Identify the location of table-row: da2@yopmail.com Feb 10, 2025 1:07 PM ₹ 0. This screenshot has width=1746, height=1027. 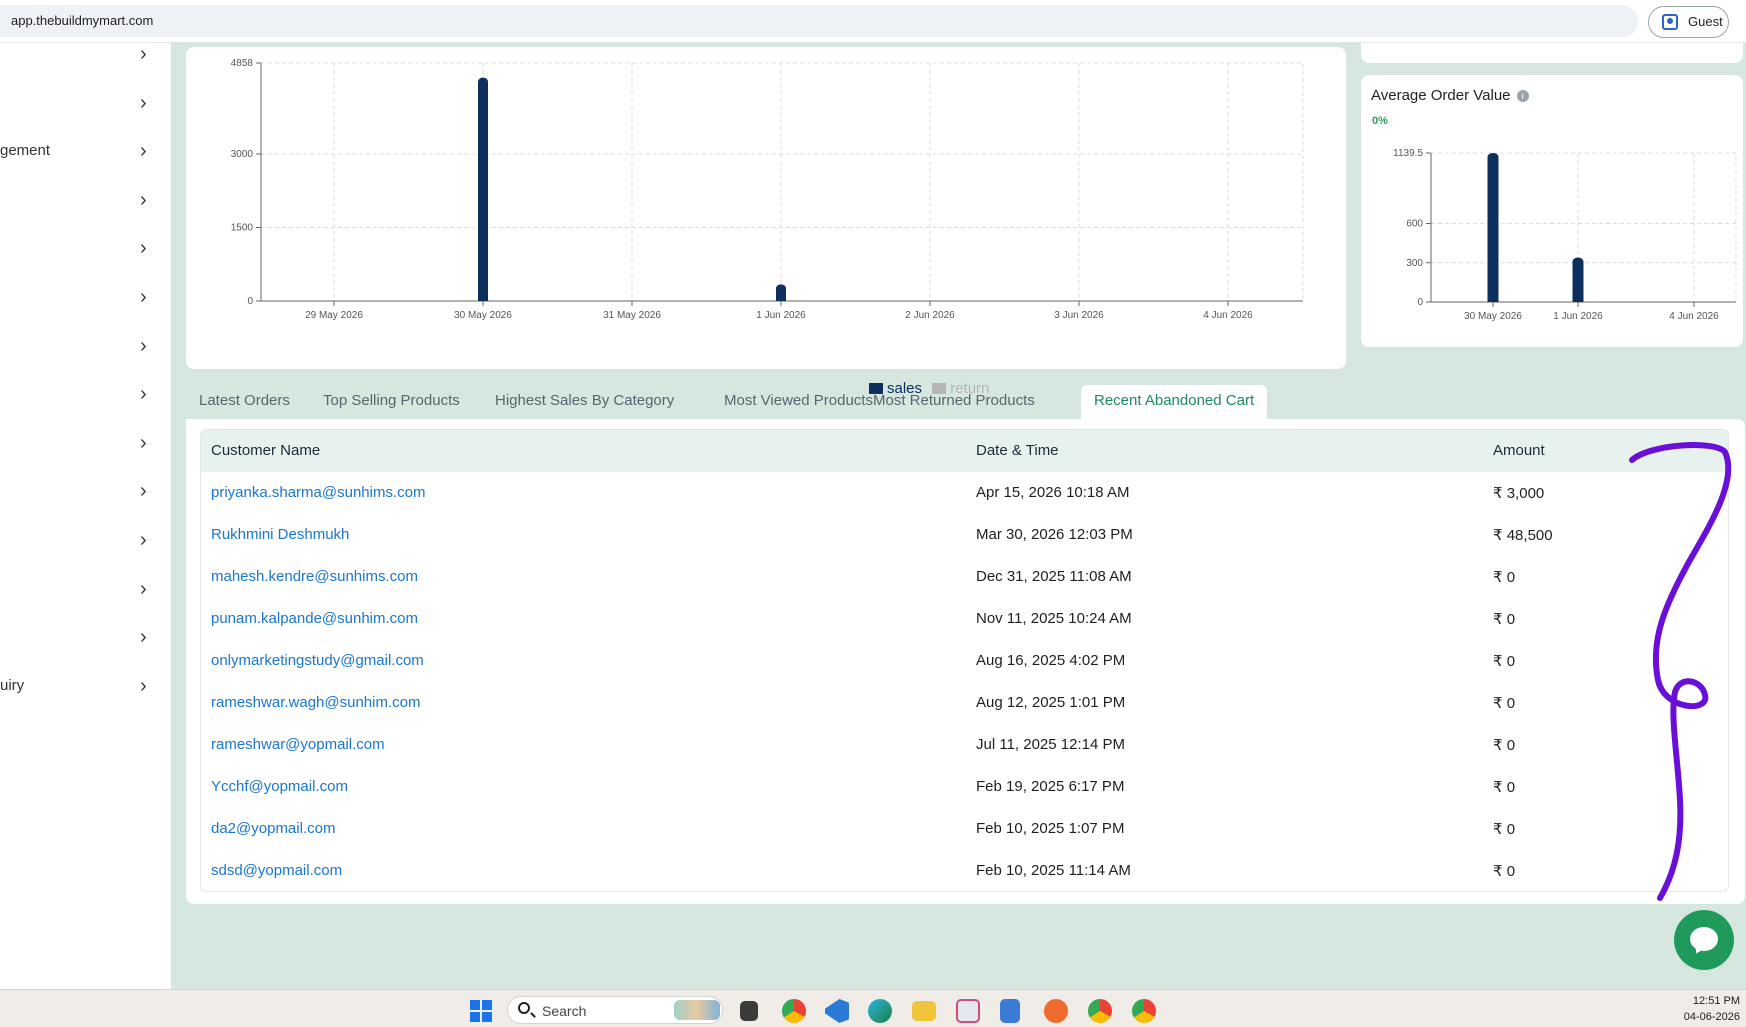
(964, 829).